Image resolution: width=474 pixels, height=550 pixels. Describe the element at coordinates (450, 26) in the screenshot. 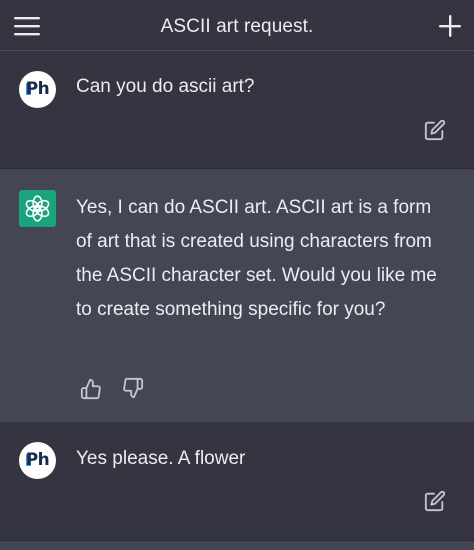

I see `plus-icon` at that location.